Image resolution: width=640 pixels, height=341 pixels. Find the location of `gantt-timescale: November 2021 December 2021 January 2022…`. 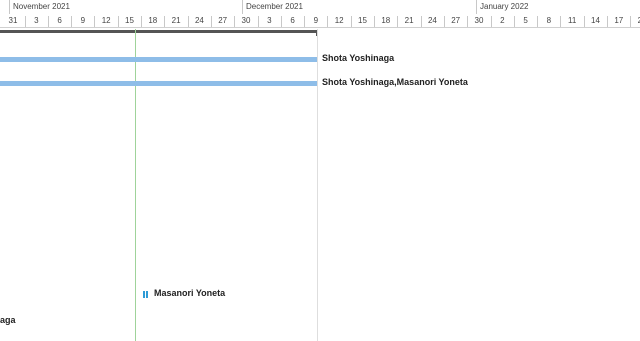

gantt-timescale: November 2021 December 2021 January 2022… is located at coordinates (320, 14).